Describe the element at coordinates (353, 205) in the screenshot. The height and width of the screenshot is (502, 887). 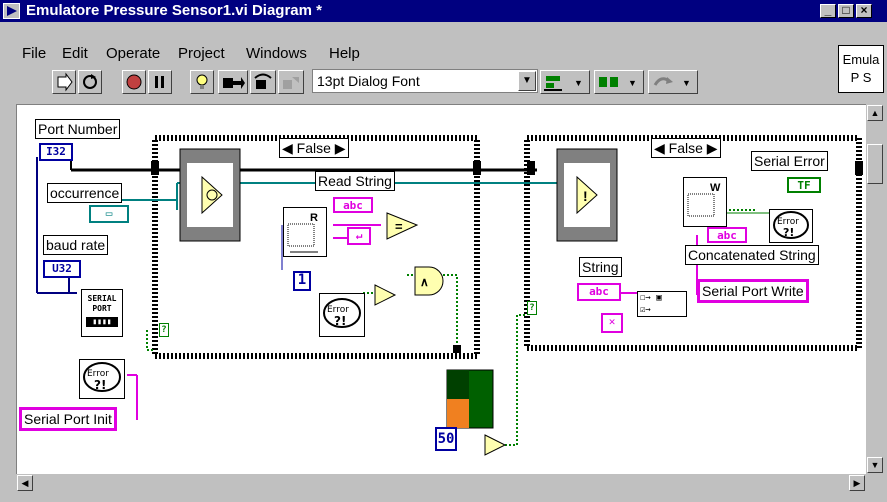
I see `read-string-indicator: abc` at that location.